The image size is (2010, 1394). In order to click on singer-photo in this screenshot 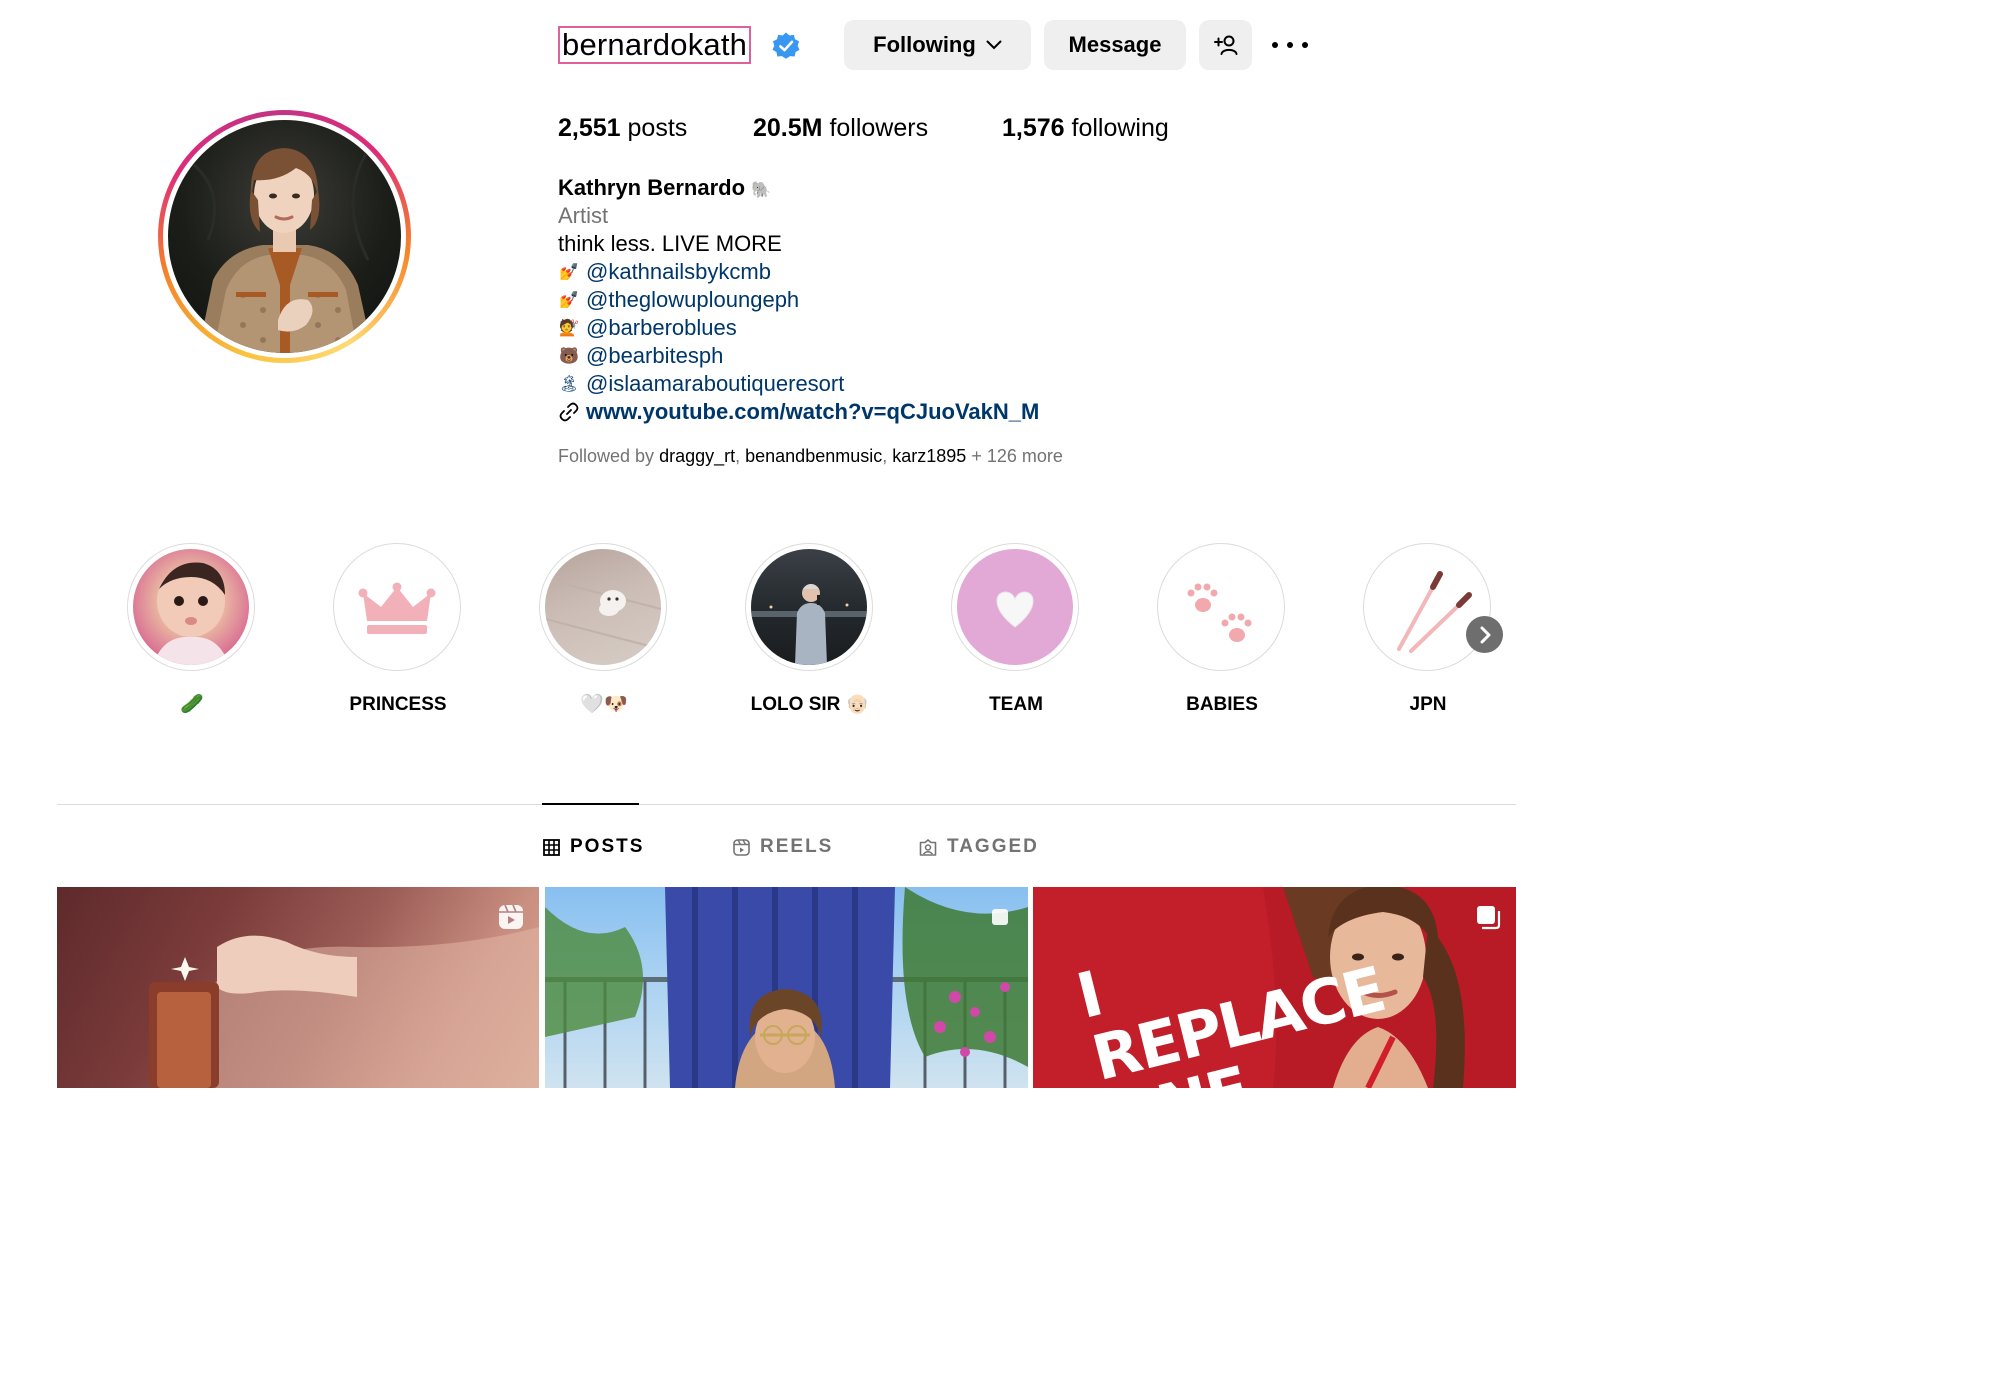, I will do `click(809, 607)`.